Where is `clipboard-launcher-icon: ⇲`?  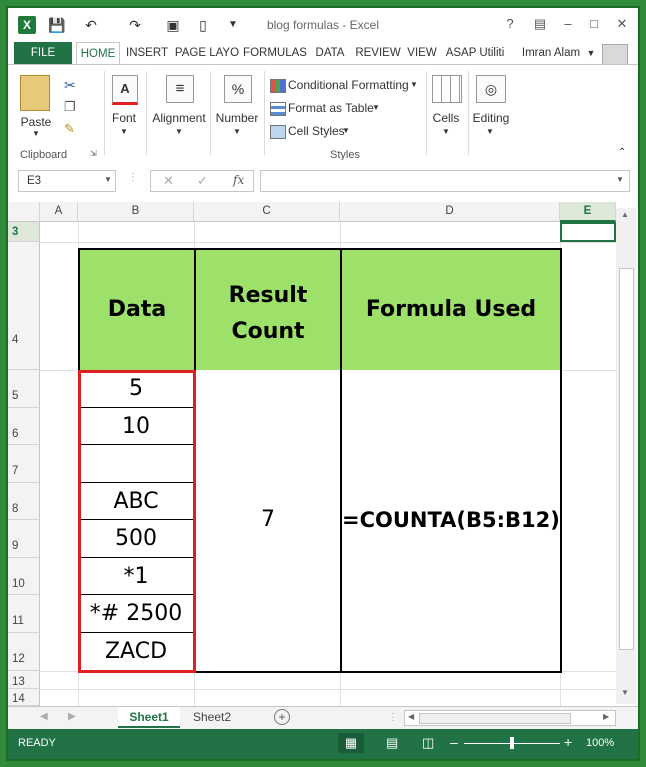
clipboard-launcher-icon: ⇲ is located at coordinates (93, 153).